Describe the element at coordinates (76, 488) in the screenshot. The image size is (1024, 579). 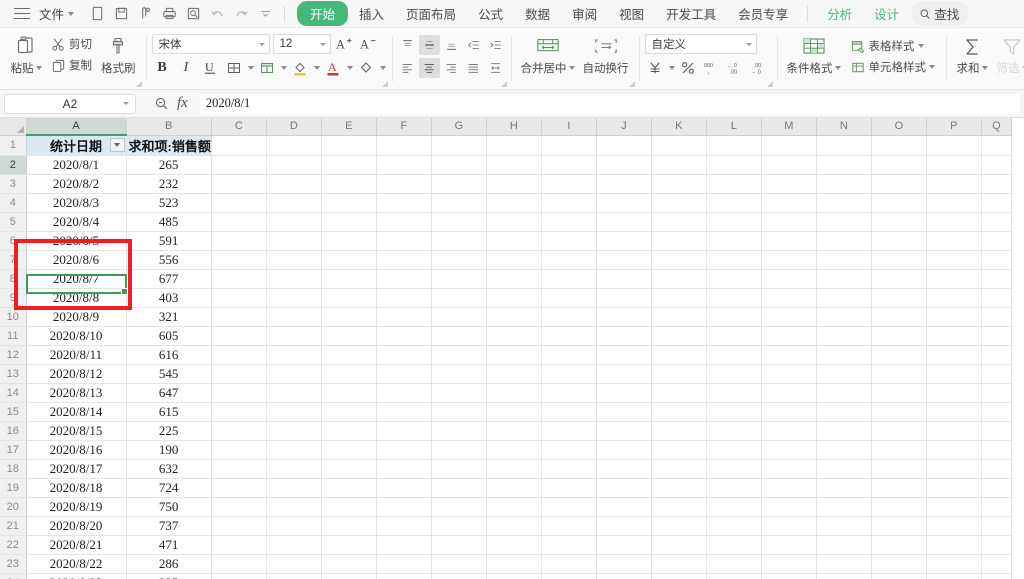
I see `cell-A19: 2020/8/18` at that location.